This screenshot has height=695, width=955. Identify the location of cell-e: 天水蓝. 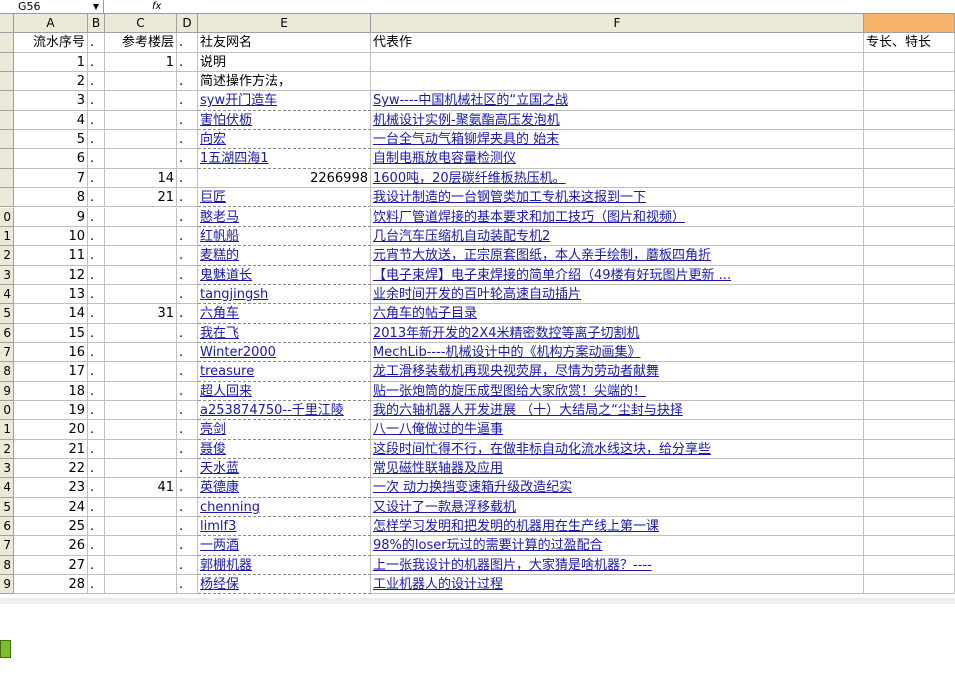
(284, 469).